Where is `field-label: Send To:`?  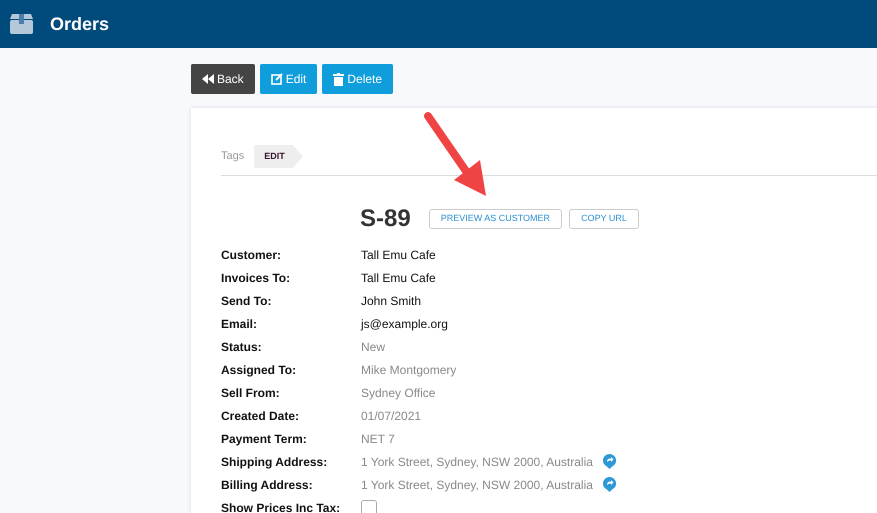 field-label: Send To: is located at coordinates (246, 301).